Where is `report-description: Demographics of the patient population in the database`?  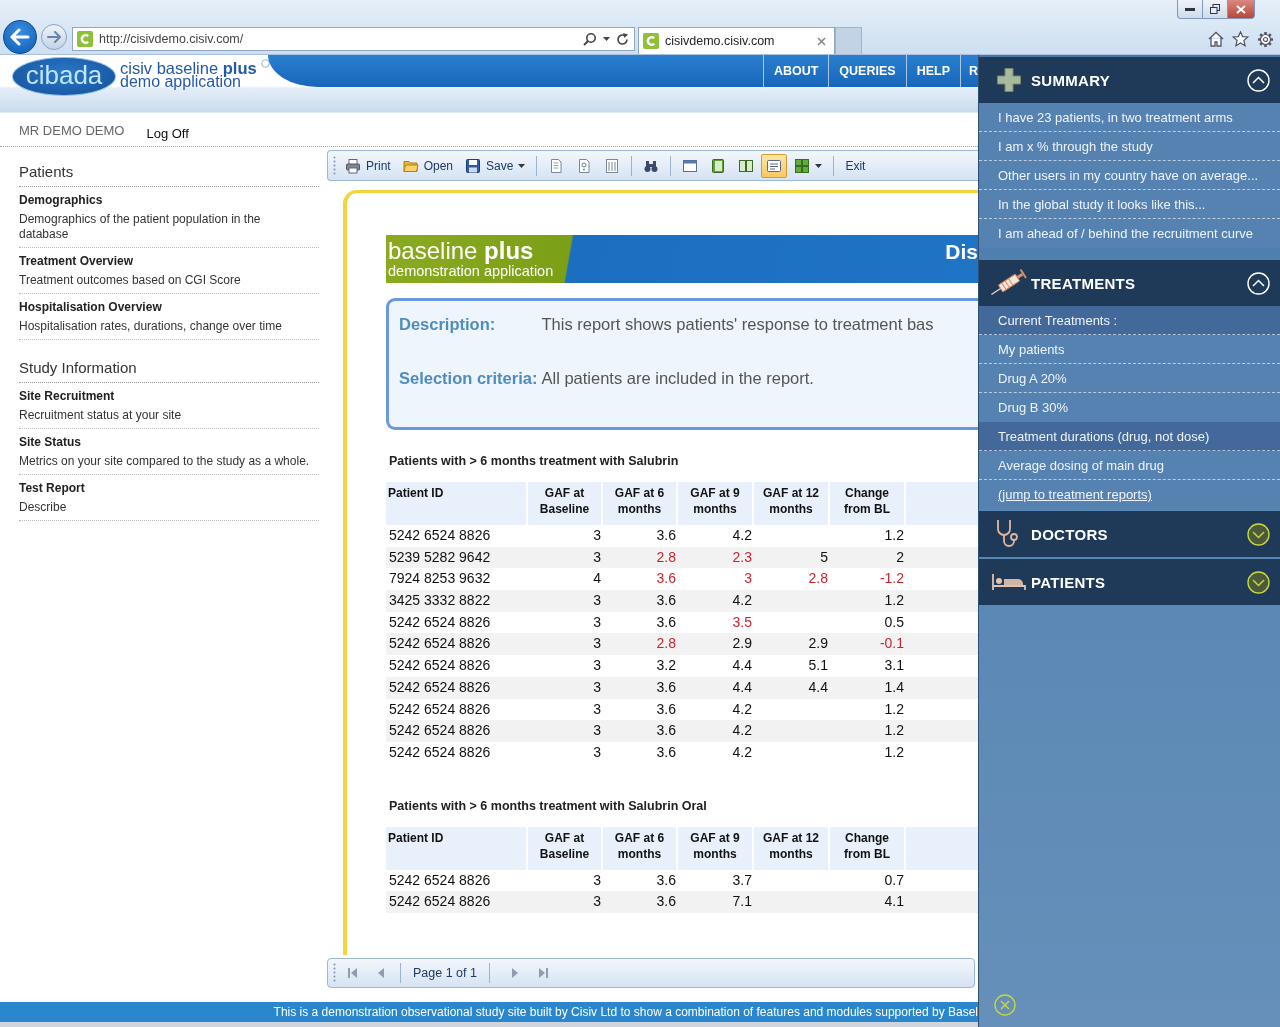 report-description: Demographics of the patient population in the database is located at coordinates (140, 227).